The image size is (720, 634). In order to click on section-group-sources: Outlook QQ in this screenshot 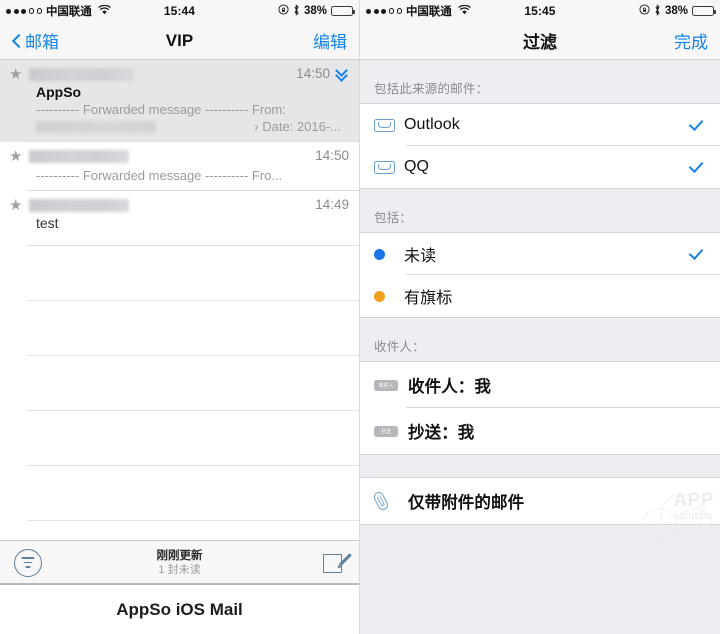, I will do `click(540, 146)`.